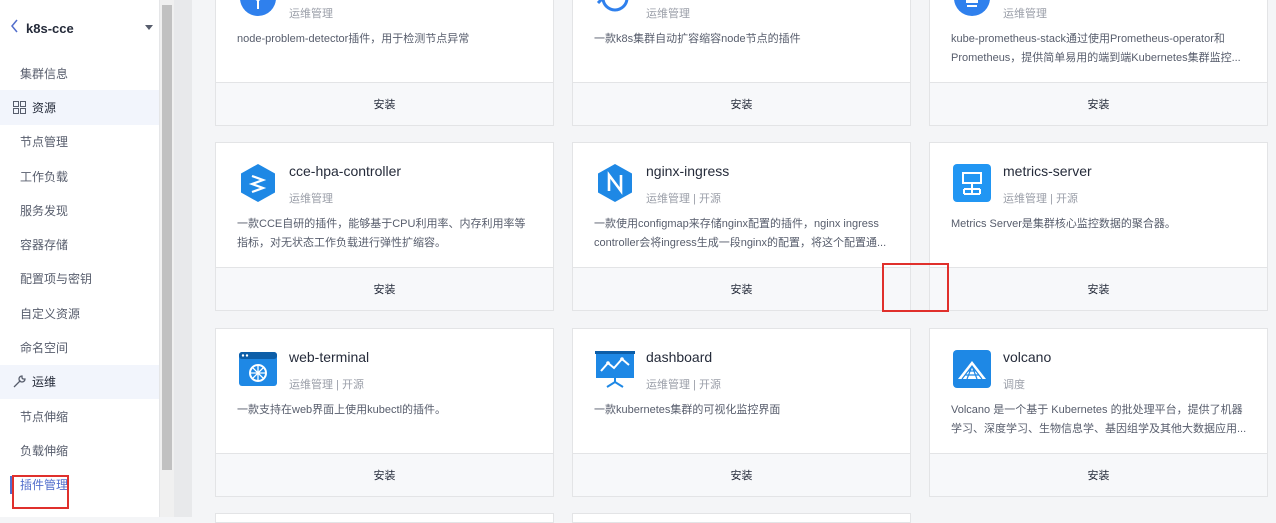  I want to click on sidebar-item-label: 节点伸缩, so click(44, 416).